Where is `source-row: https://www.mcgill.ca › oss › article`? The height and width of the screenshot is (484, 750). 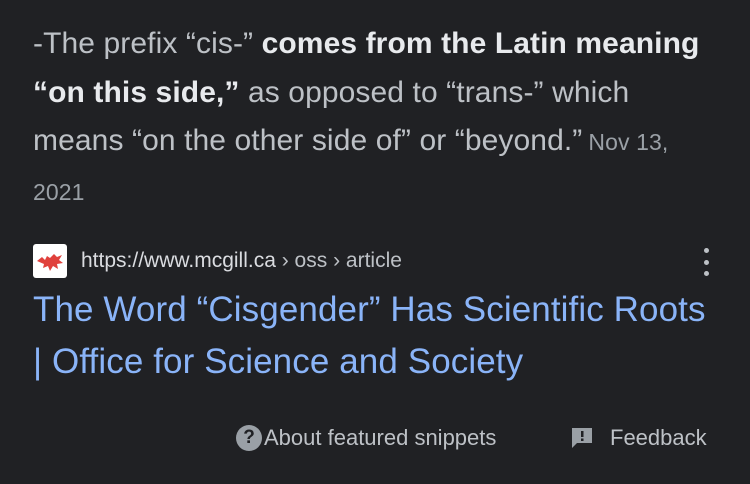
source-row: https://www.mcgill.ca › oss › article is located at coordinates (378, 261).